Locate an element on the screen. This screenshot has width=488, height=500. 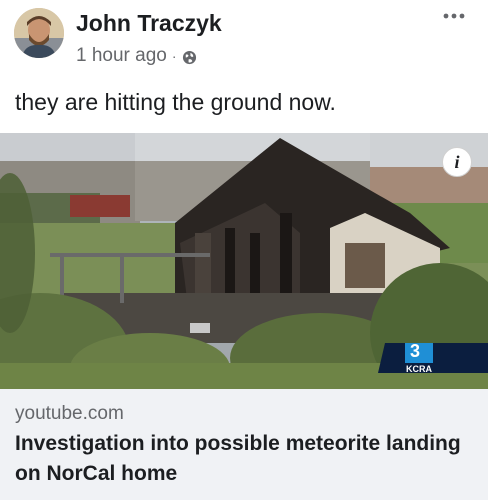
link-domain: youtube.com is located at coordinates (69, 413).